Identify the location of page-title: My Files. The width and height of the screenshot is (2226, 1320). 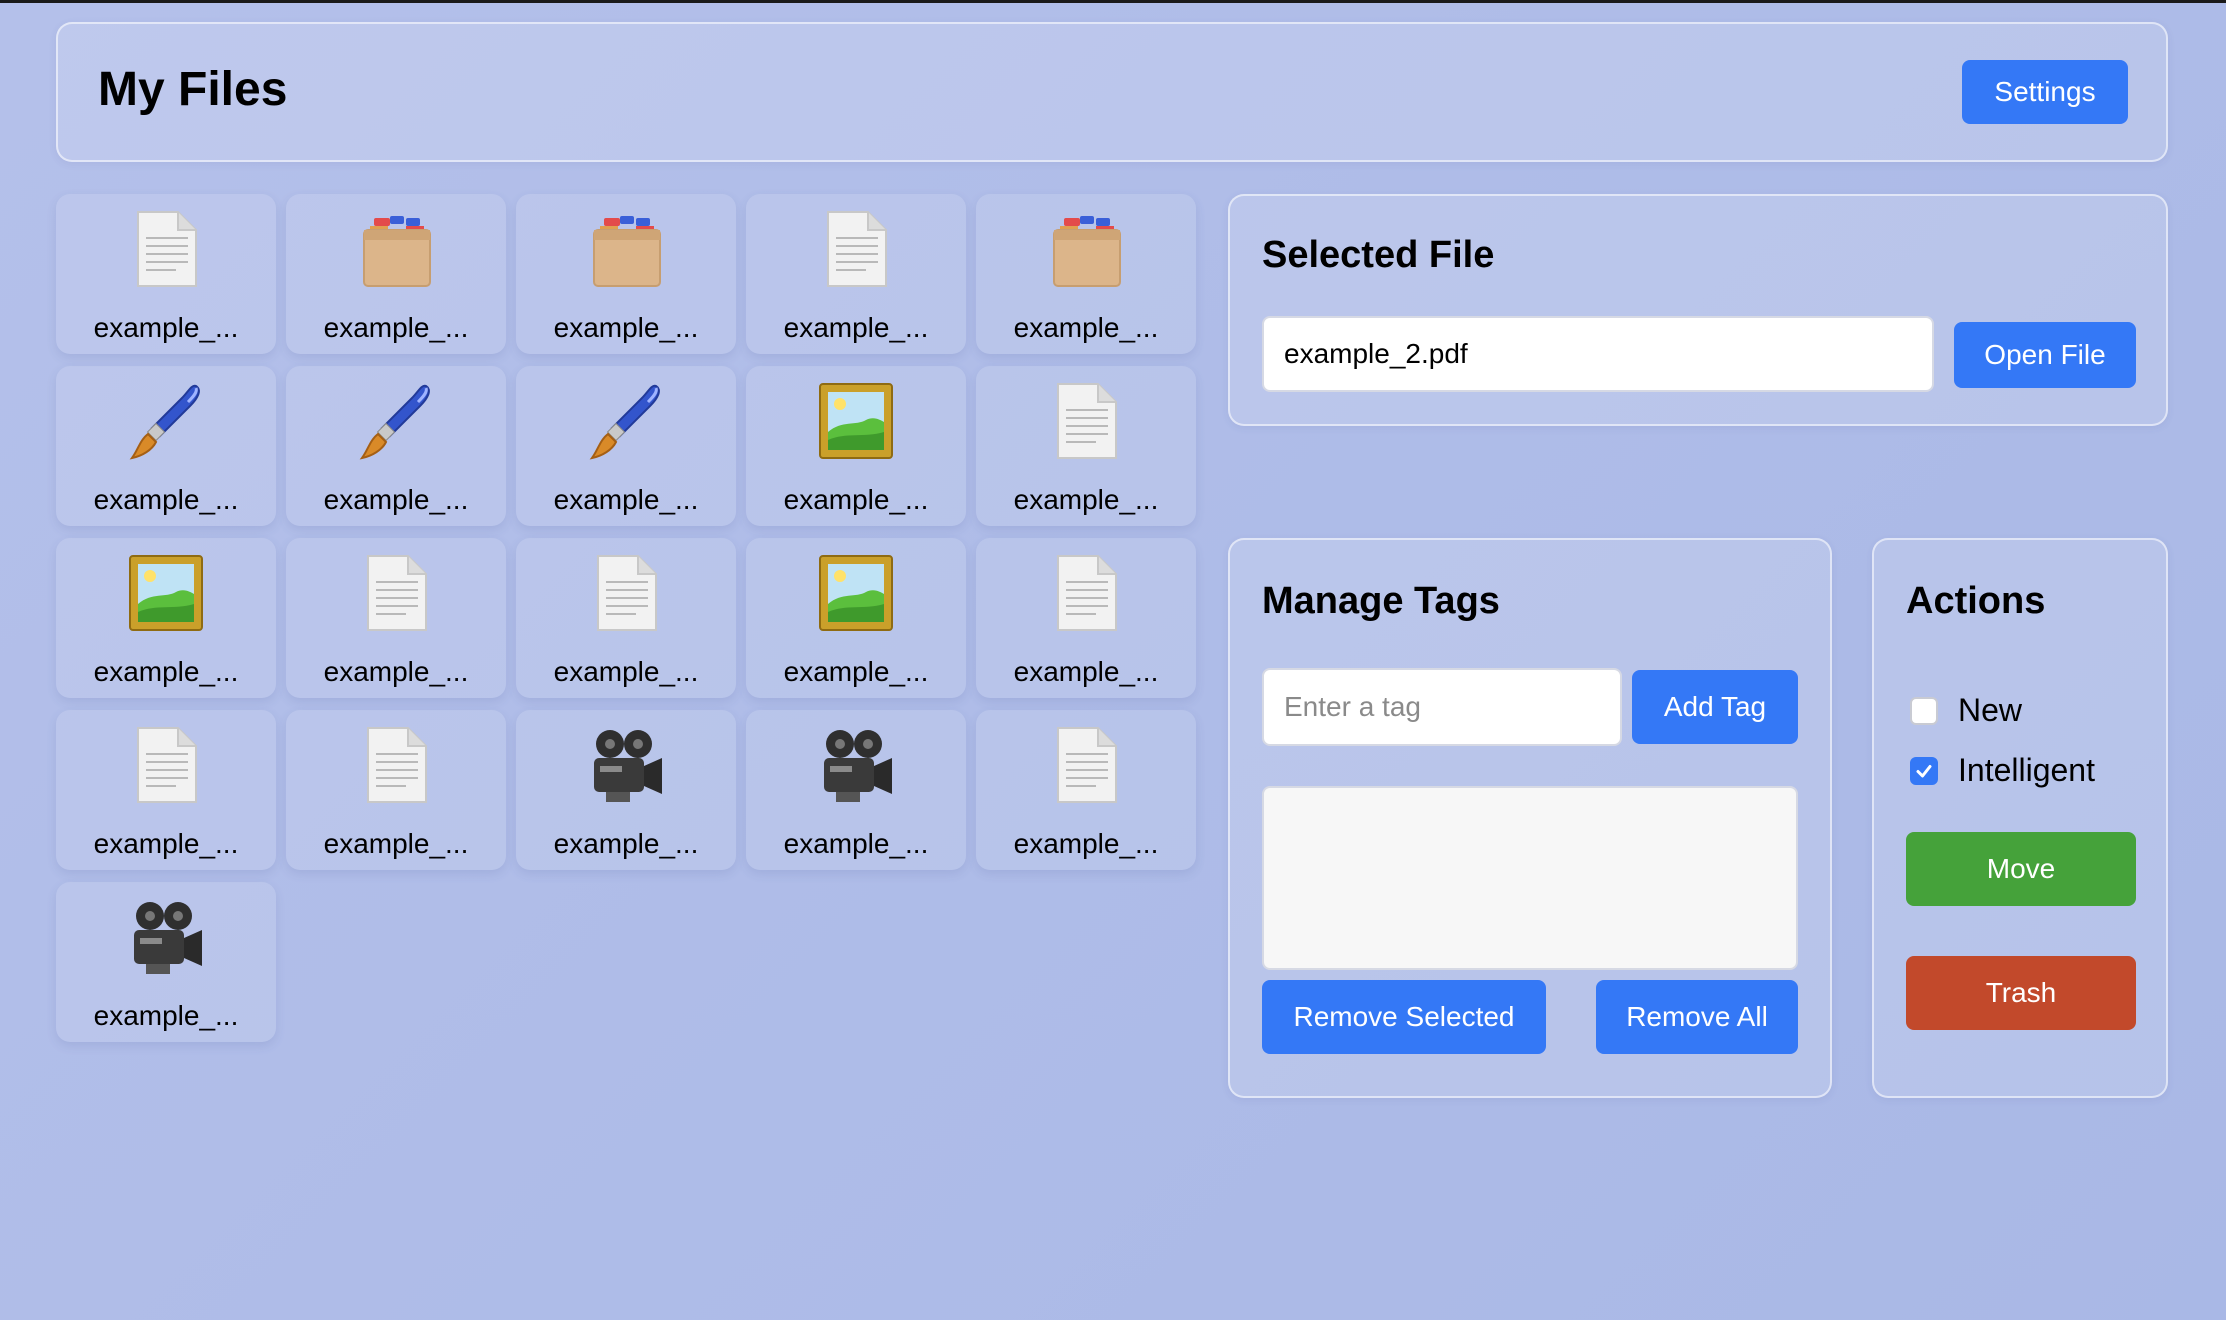
(193, 89).